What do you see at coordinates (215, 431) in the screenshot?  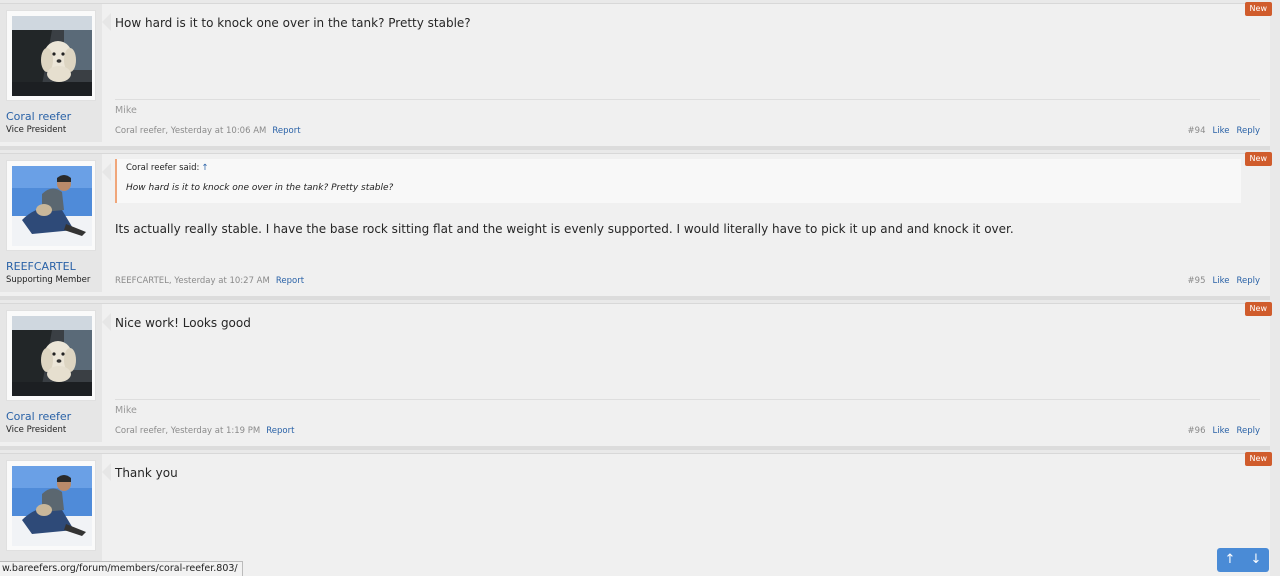 I see `post-date: Yesterday at 1:19 PM` at bounding box center [215, 431].